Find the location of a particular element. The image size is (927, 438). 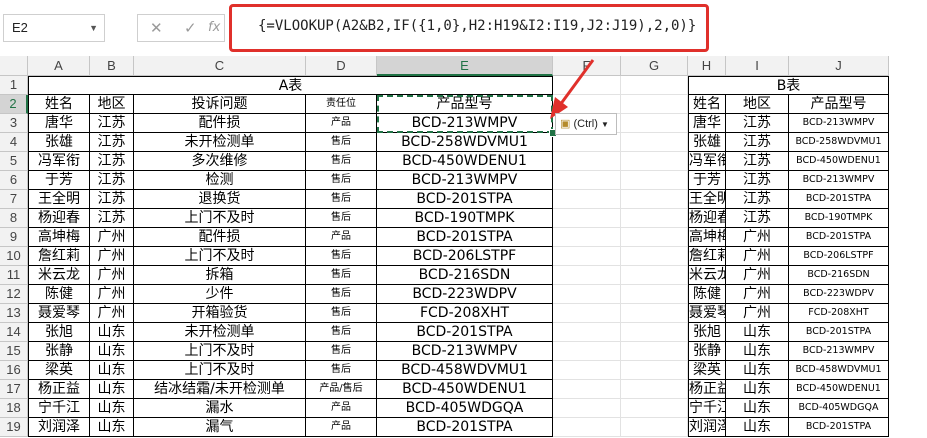

table-b-cell: 刘润泽 is located at coordinates (707, 427).